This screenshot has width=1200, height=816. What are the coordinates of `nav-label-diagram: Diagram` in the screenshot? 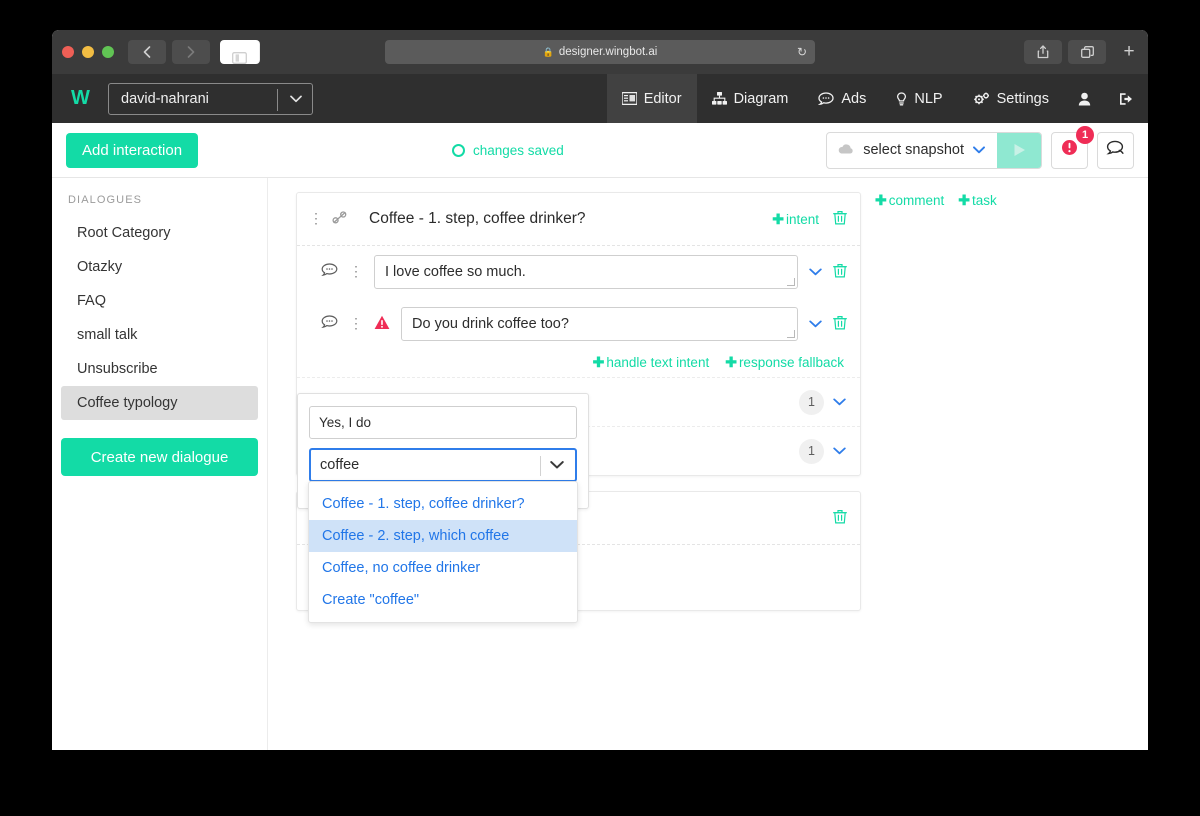 It's located at (761, 98).